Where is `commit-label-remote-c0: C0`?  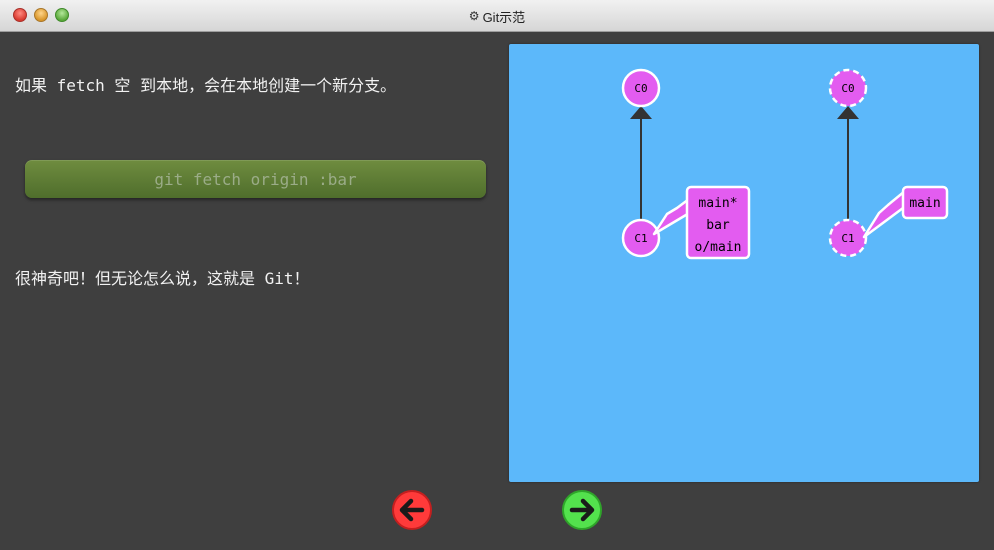 commit-label-remote-c0: C0 is located at coordinates (847, 88).